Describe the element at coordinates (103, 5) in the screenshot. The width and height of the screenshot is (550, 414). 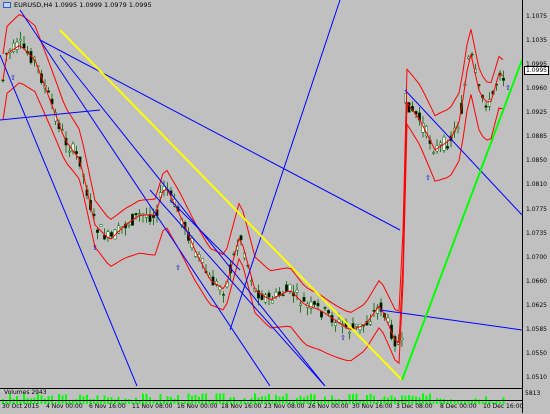
I see `ohlc-values: 1.0995 1.0999 1.0979 1.0995` at that location.